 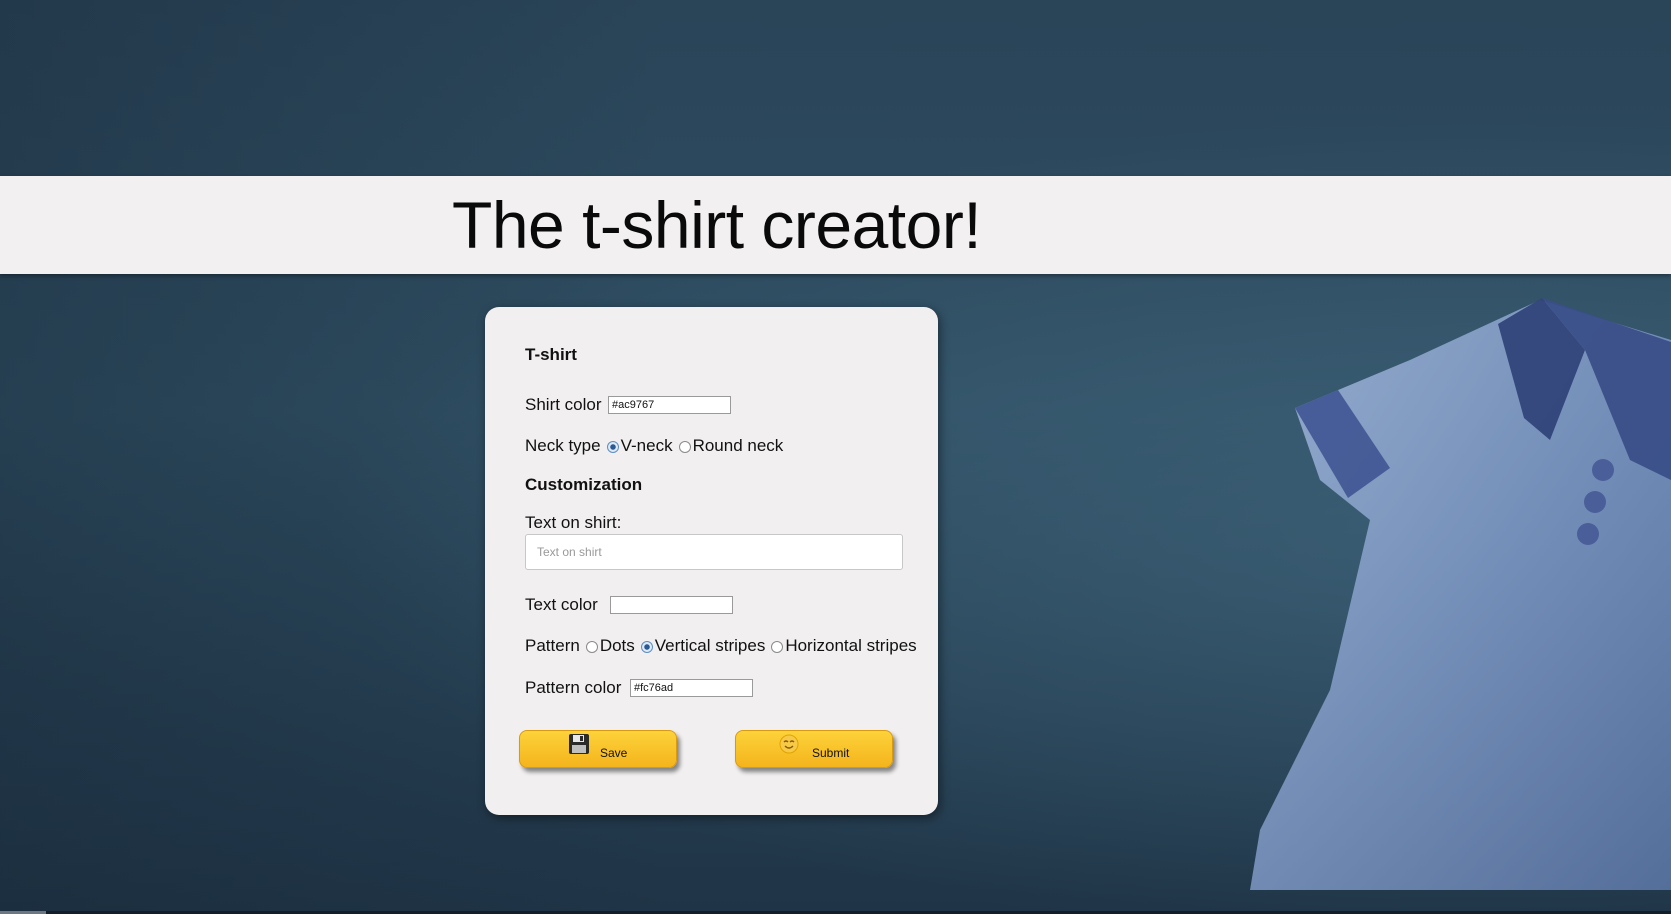 What do you see at coordinates (579, 744) in the screenshot?
I see `floppy-disk-icon` at bounding box center [579, 744].